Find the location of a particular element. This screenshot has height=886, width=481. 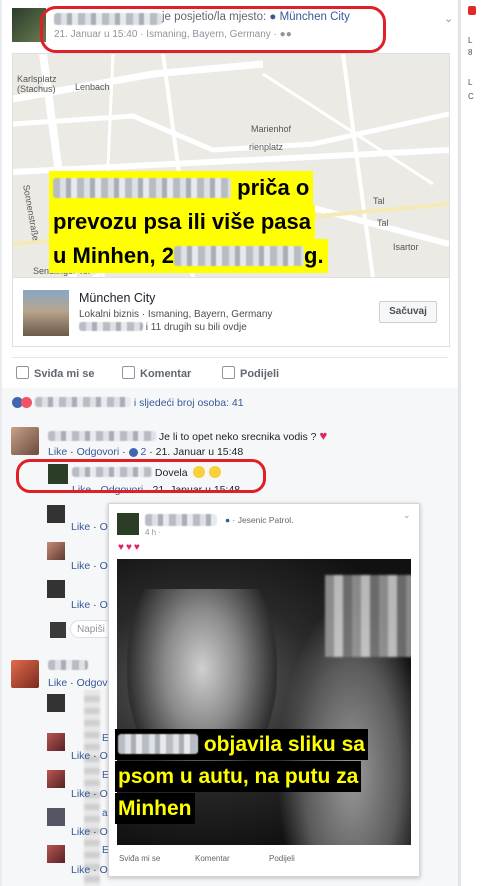

notification-badge is located at coordinates (472, 10).